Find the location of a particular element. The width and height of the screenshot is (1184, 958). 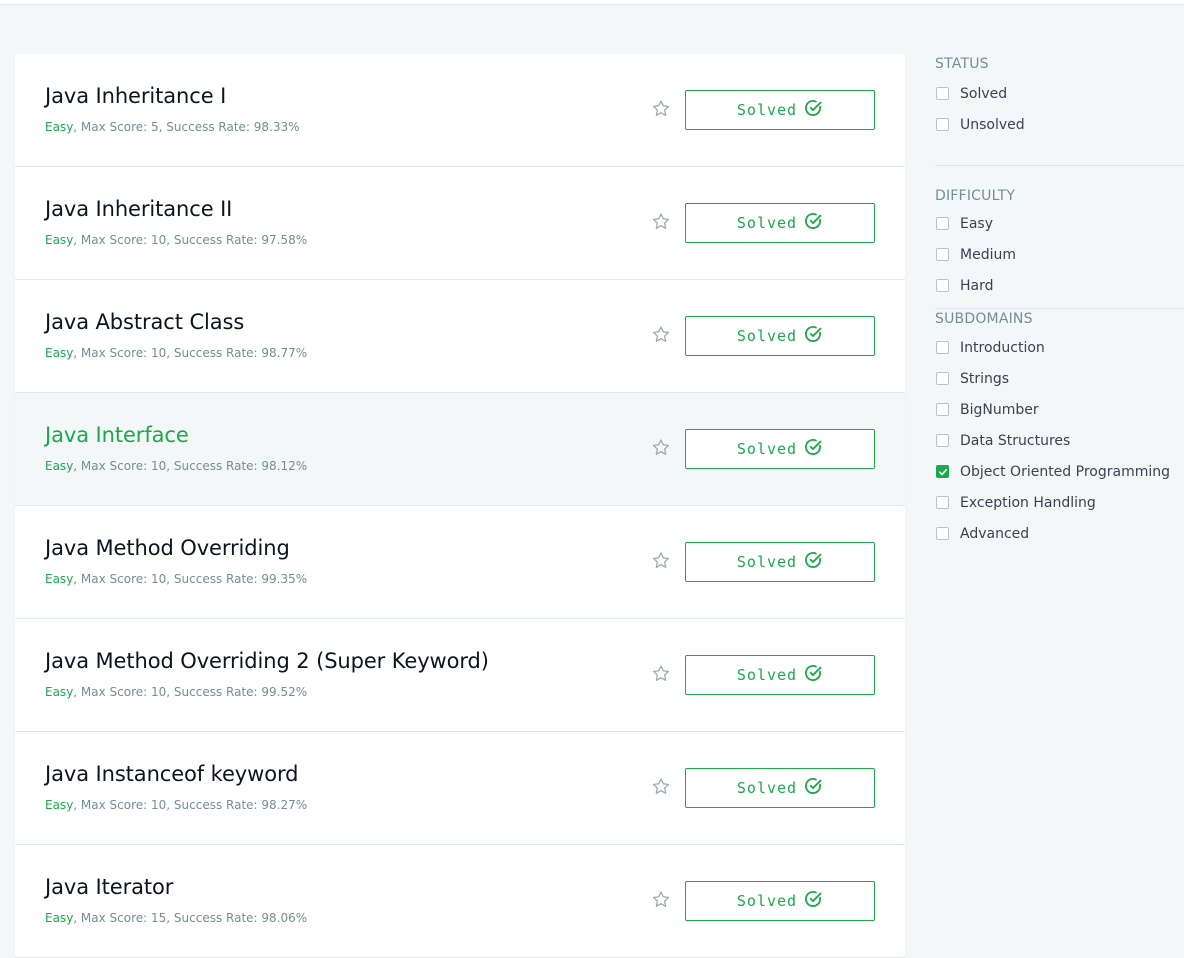

filter-label: Easy is located at coordinates (977, 223).